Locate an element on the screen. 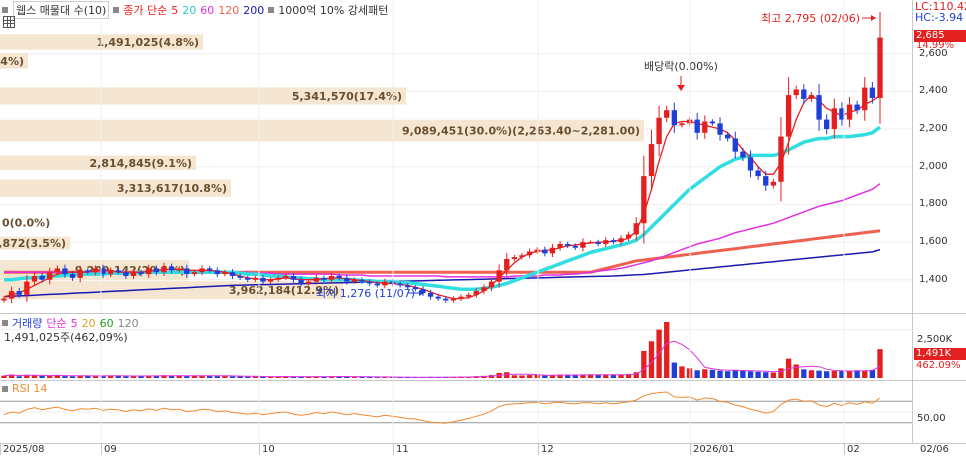  volume-ma20-label: 20 is located at coordinates (89, 323).